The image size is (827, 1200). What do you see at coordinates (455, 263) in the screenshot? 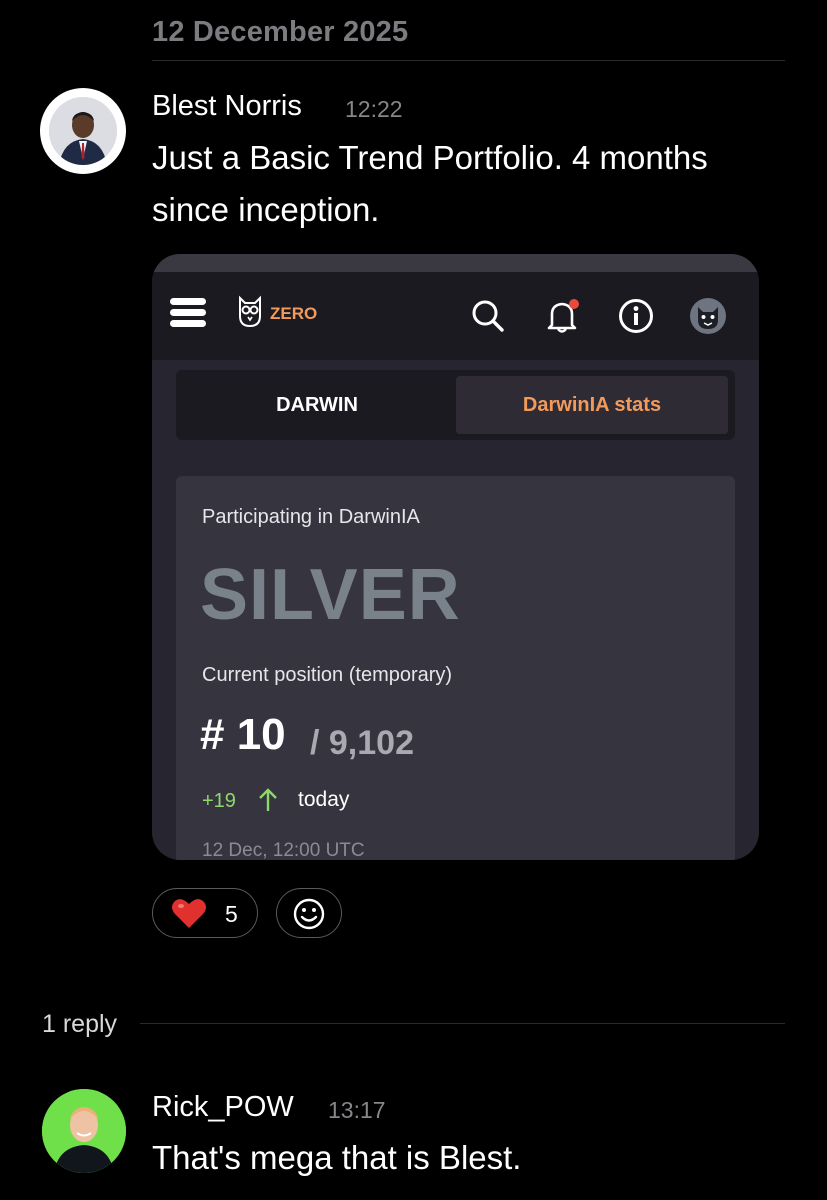
I see `image-top-strip` at bounding box center [455, 263].